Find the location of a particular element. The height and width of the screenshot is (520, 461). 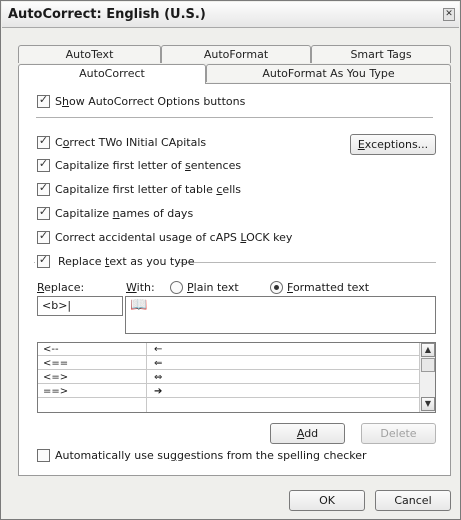

entry-replace: <-- is located at coordinates (51, 349).